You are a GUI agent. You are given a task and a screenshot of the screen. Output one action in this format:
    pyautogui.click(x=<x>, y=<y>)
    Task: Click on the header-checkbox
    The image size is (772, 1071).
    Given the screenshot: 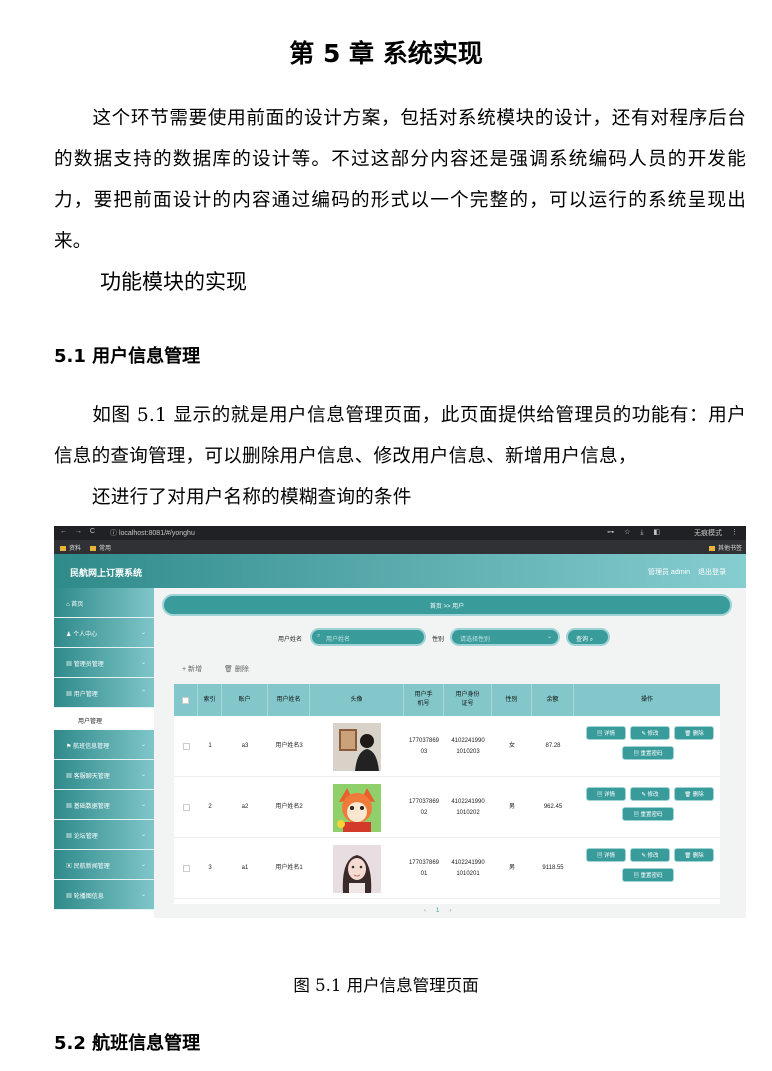 What is the action you would take?
    pyautogui.click(x=186, y=700)
    